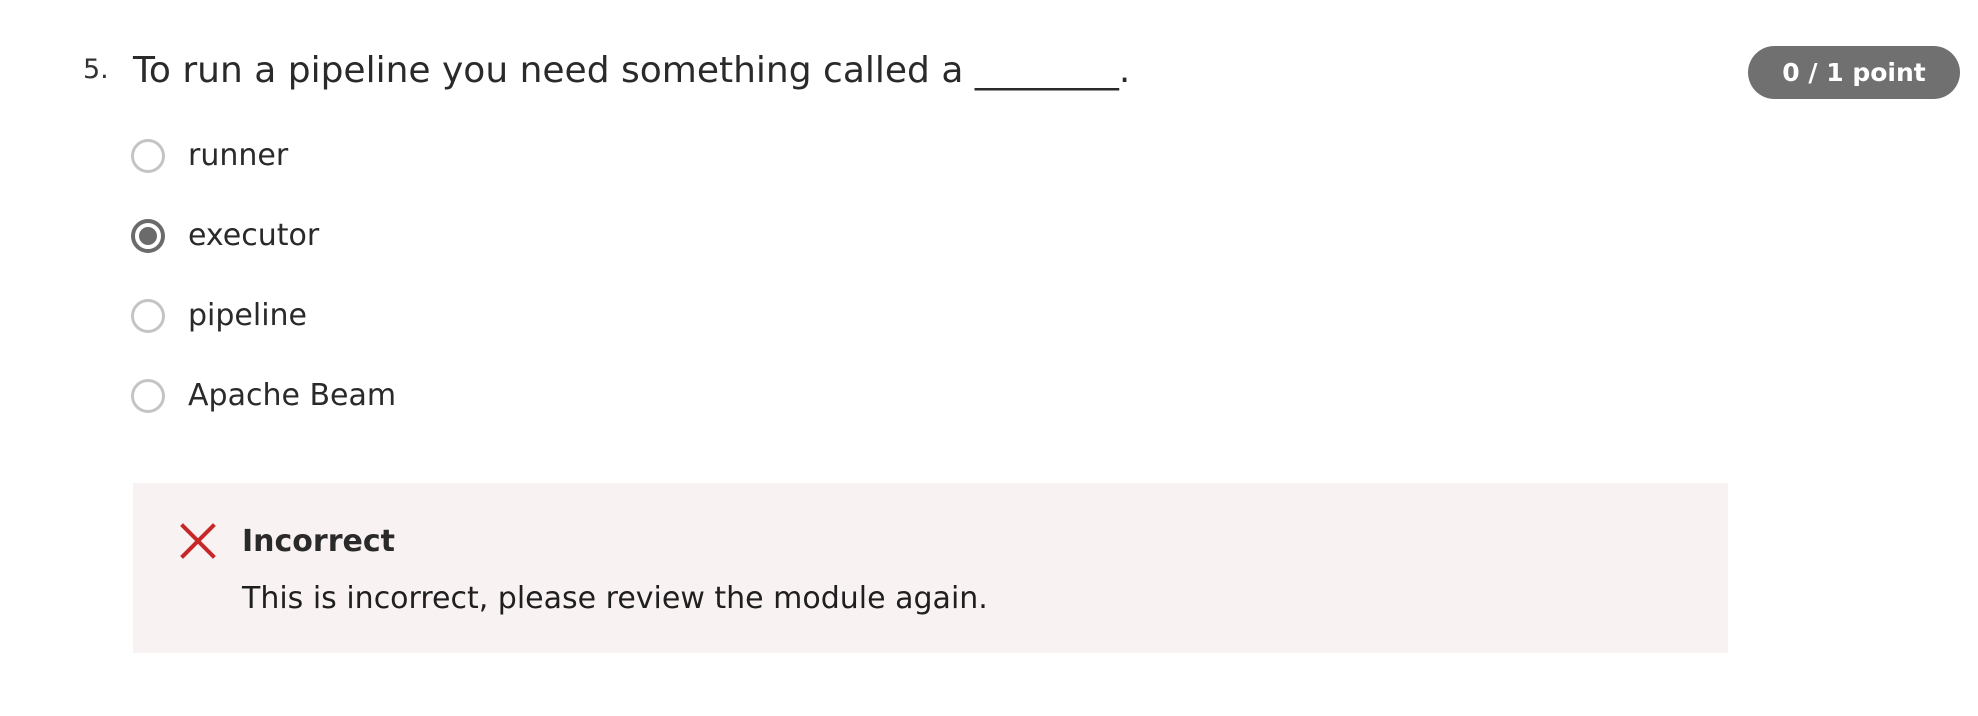 This screenshot has width=1978, height=716. What do you see at coordinates (148, 235) in the screenshot?
I see `radio-button-selected` at bounding box center [148, 235].